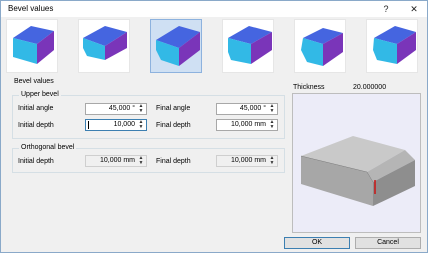 Image resolution: width=428 pixels, height=253 pixels. What do you see at coordinates (105, 43) in the screenshot?
I see `bevel-shape-2-icon` at bounding box center [105, 43].